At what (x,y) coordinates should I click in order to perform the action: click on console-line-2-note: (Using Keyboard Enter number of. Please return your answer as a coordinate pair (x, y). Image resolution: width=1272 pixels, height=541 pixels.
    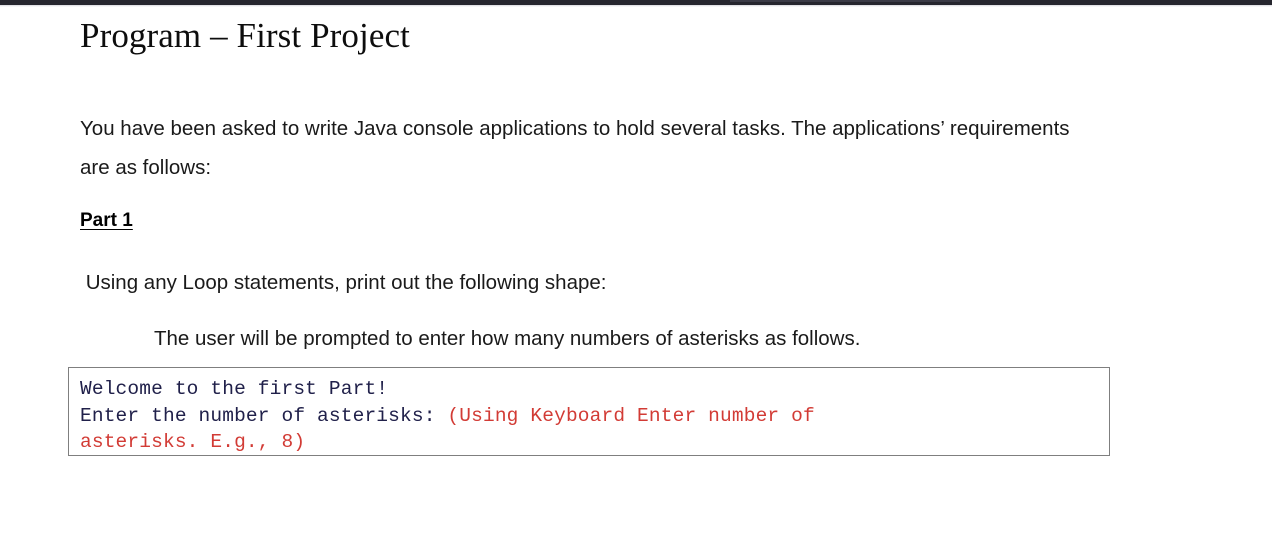
    Looking at the image, I should click on (631, 415).